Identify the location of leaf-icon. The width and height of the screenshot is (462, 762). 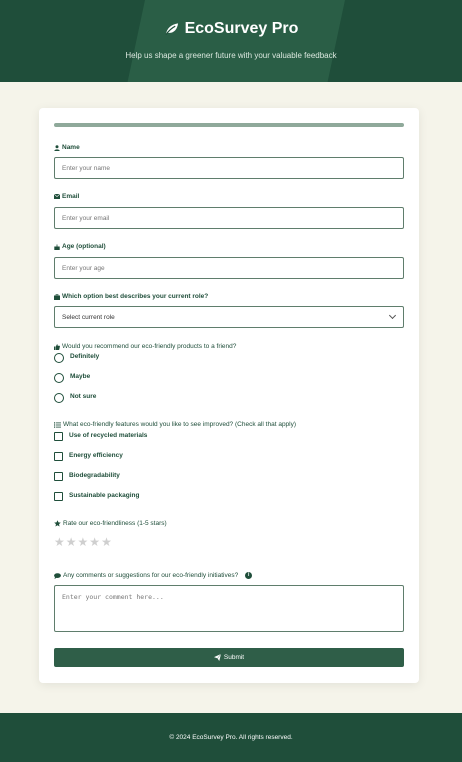
(171, 29).